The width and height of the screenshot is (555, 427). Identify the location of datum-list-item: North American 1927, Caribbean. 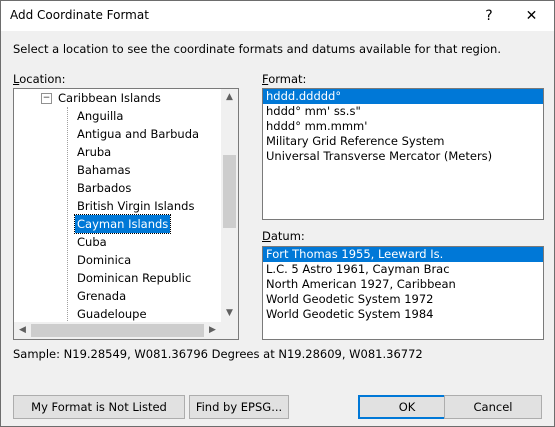
(403, 284).